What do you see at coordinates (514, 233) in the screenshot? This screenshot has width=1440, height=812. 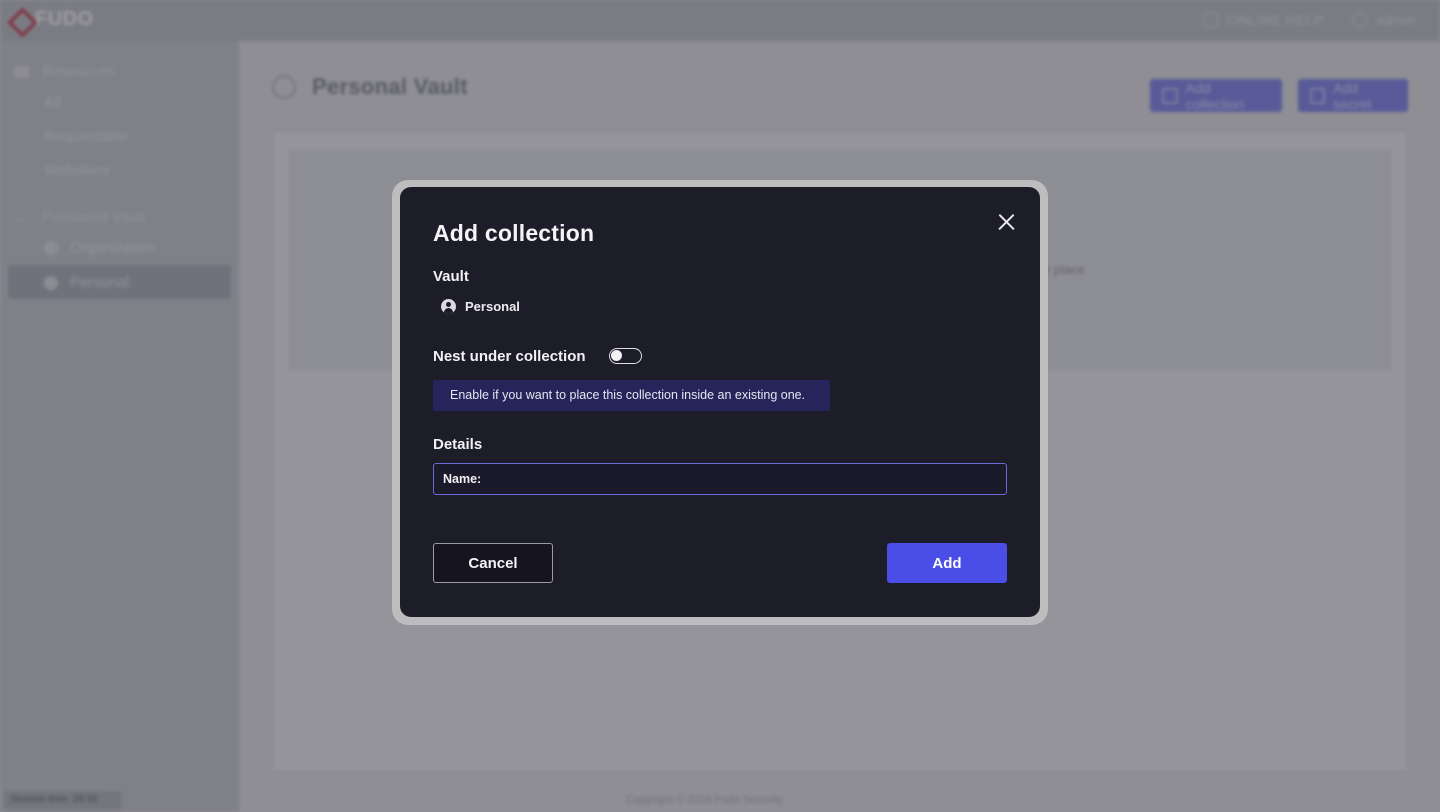 I see `dialog-title: Add collection` at bounding box center [514, 233].